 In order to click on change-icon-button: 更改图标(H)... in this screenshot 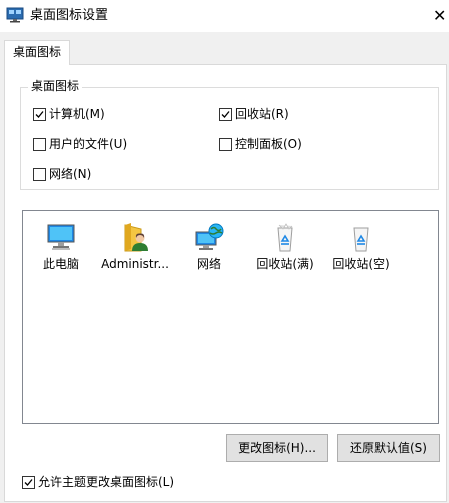, I will do `click(277, 448)`.